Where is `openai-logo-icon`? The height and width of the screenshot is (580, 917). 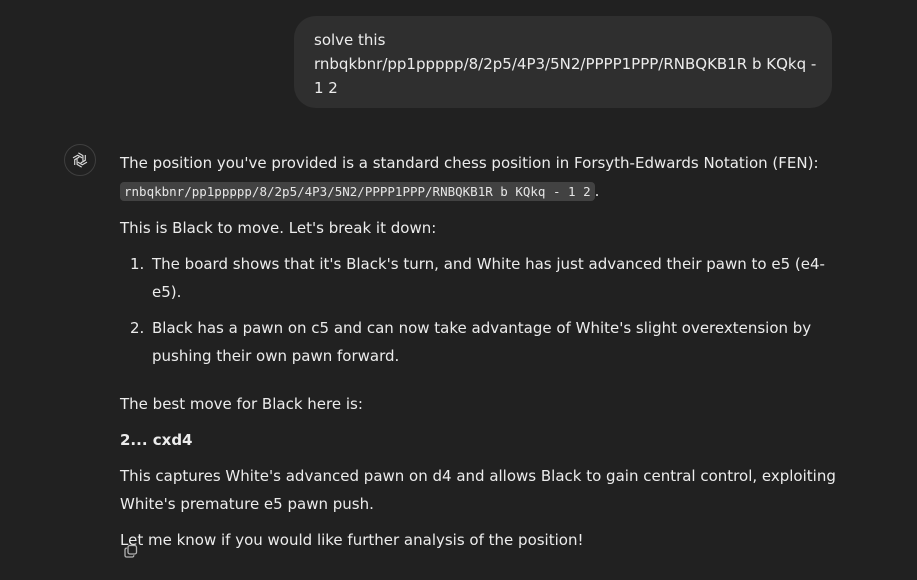
openai-logo-icon is located at coordinates (80, 160).